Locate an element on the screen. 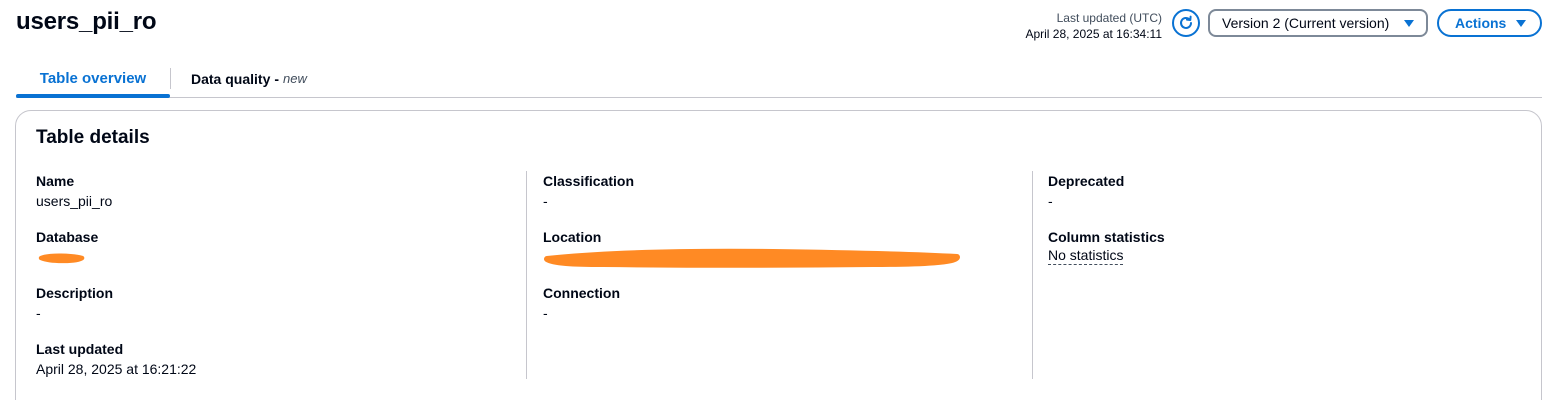 This screenshot has width=1552, height=400. deprecated-field: Deprecated - is located at coordinates (1288, 199).